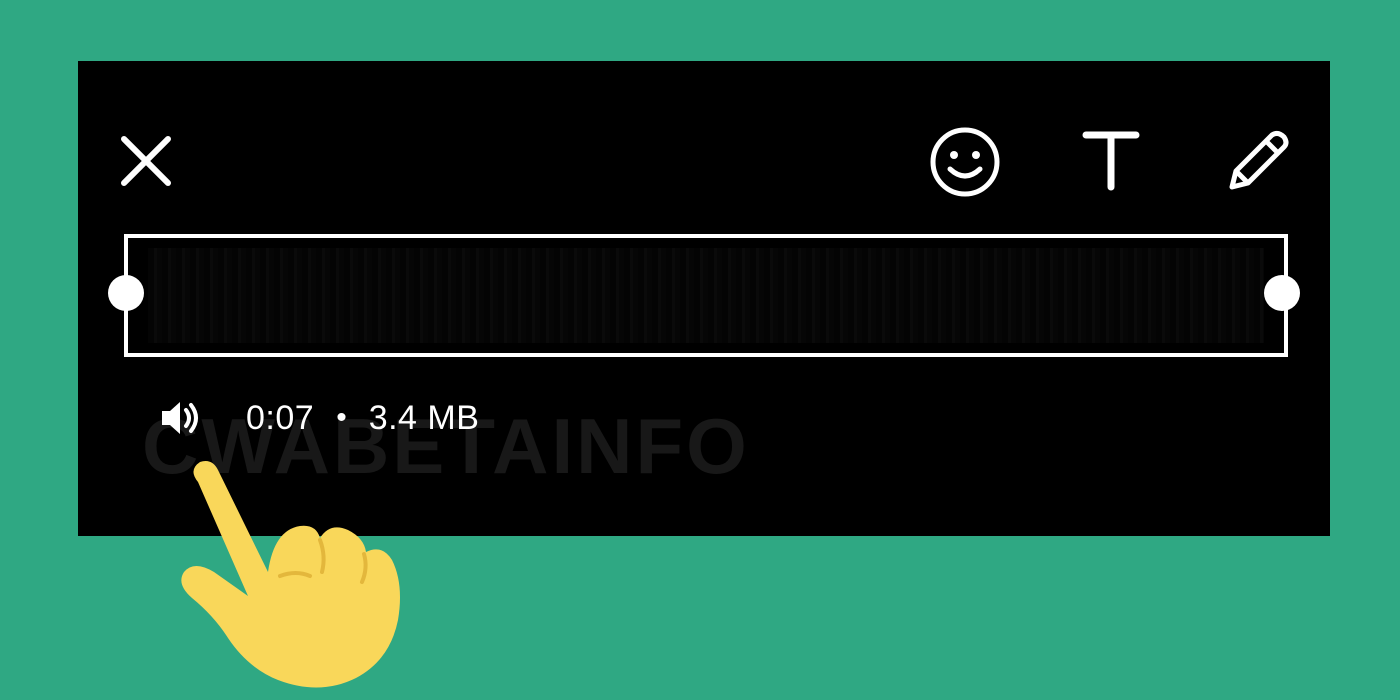 The height and width of the screenshot is (700, 1400). I want to click on pointing-hand-icon, so click(290, 574).